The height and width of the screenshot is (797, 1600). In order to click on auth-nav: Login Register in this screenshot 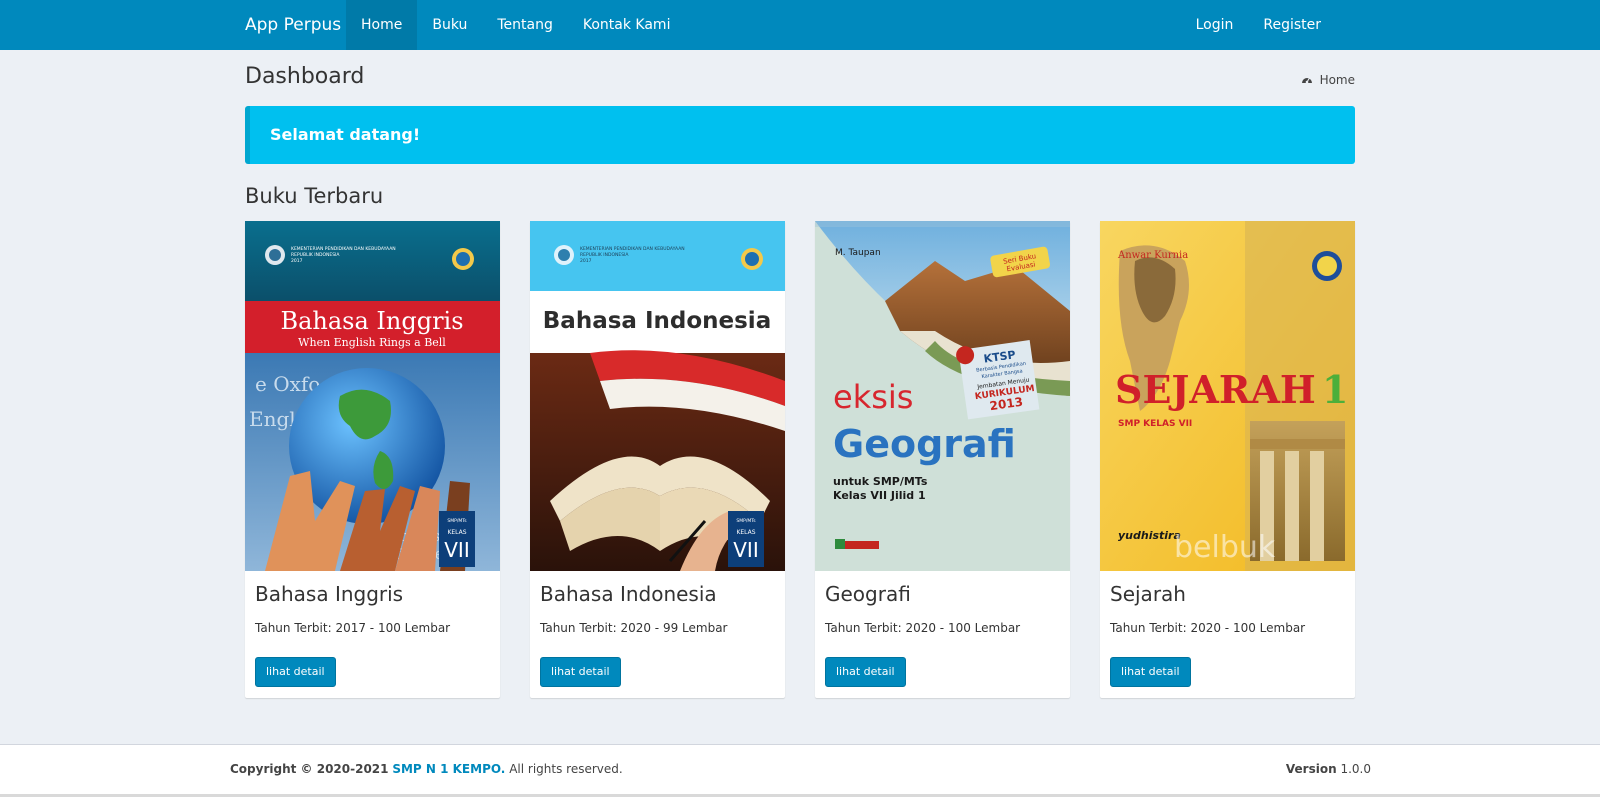, I will do `click(1258, 25)`.